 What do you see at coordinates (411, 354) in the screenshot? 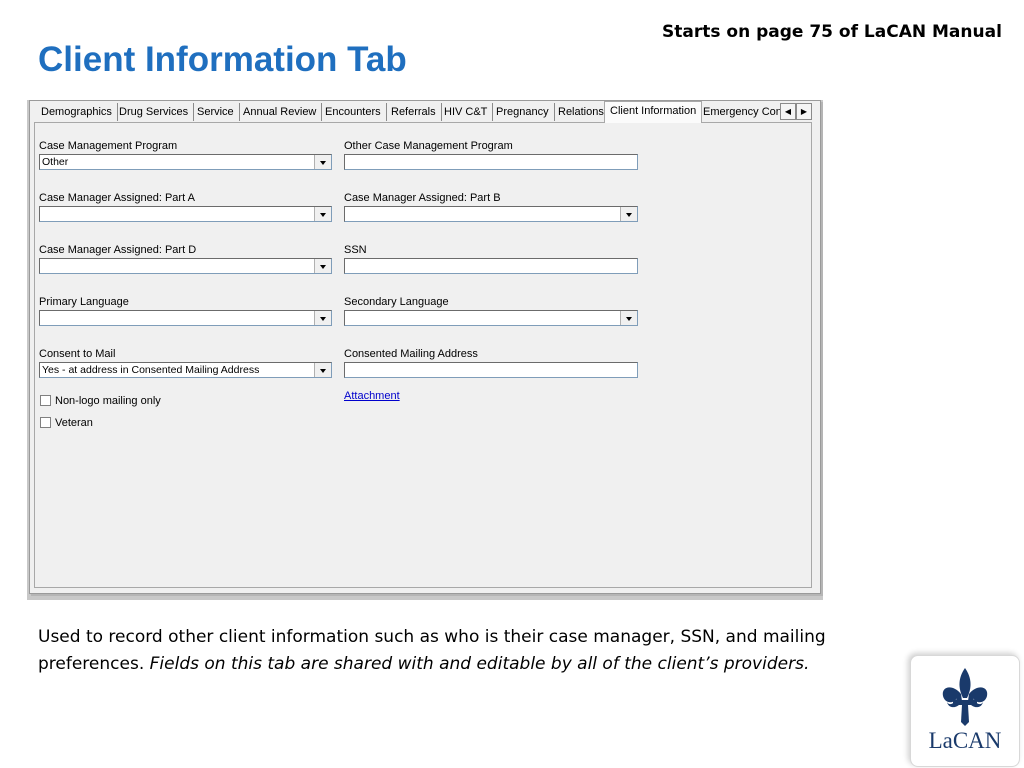
I see `consented-mailing-address-label: Consented Mailing Address` at bounding box center [411, 354].